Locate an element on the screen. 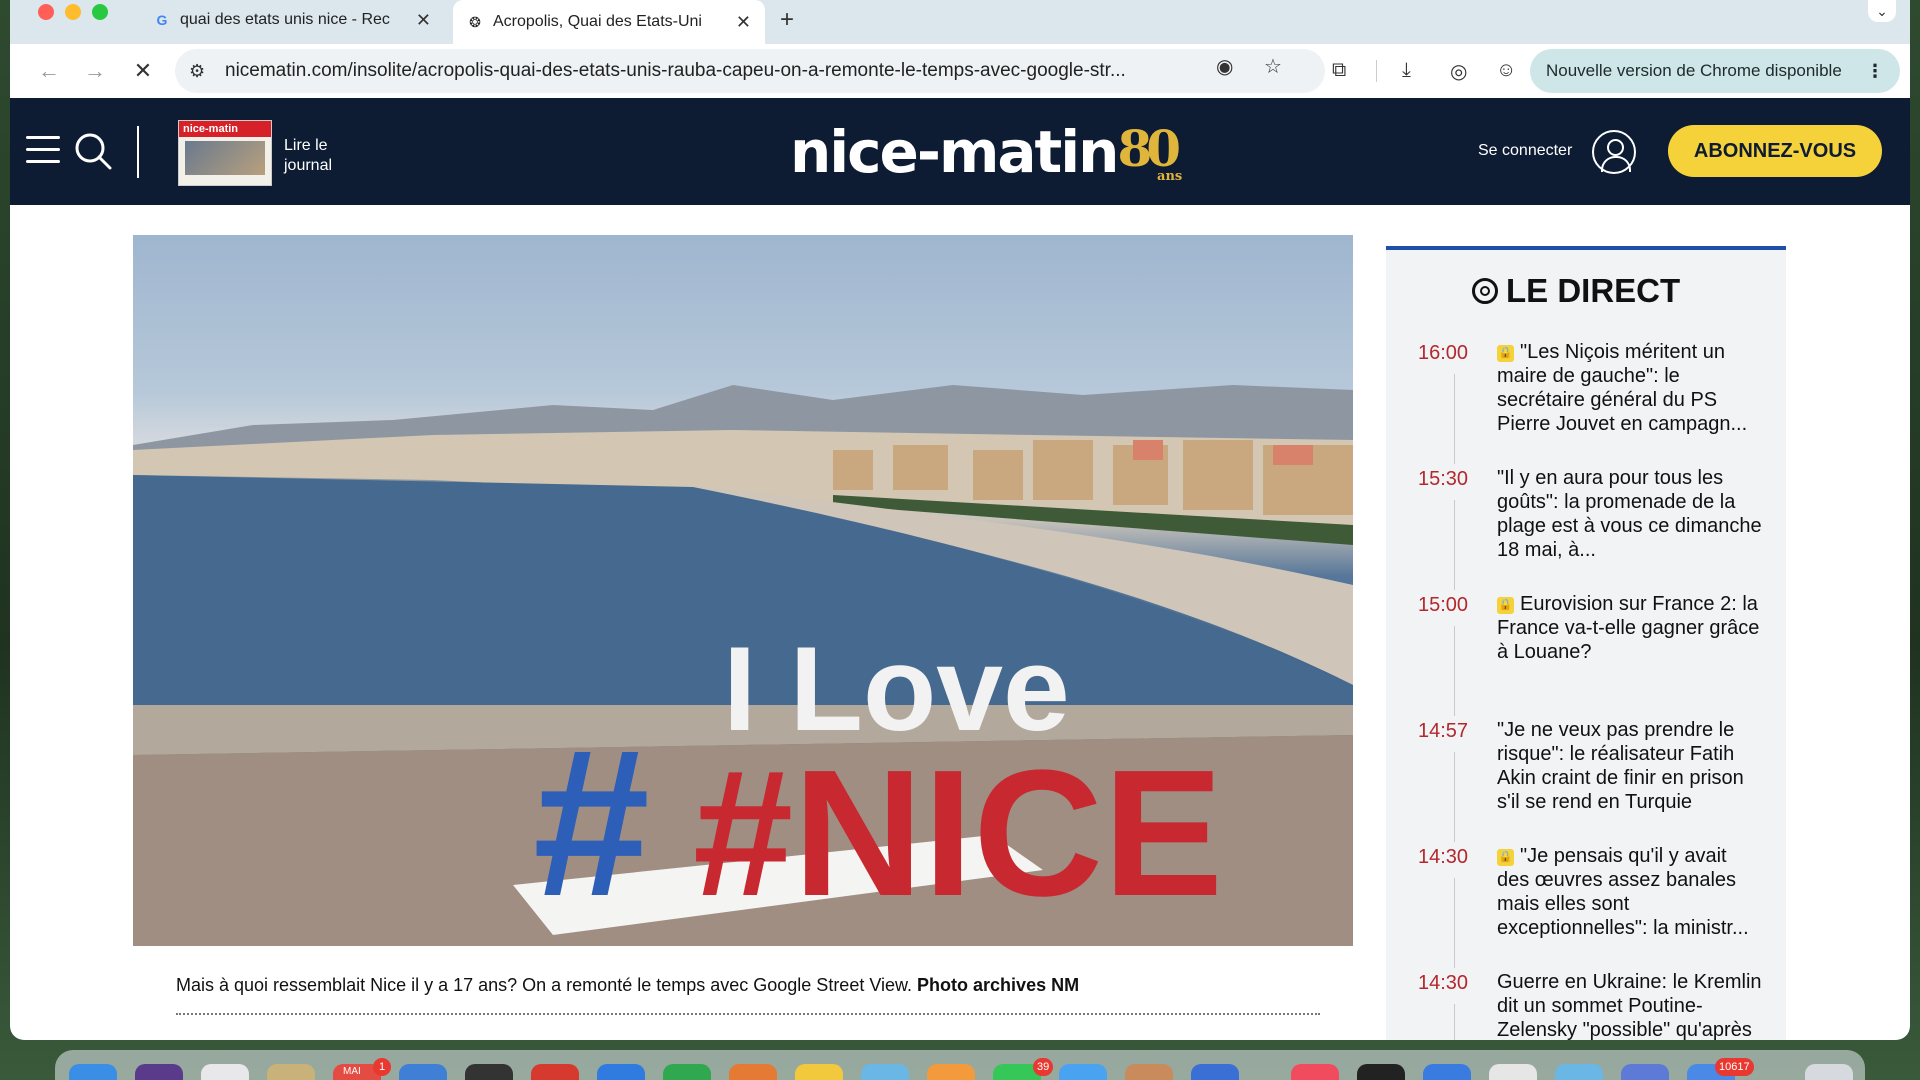  chatgpt-icon is located at coordinates (1513, 1072).